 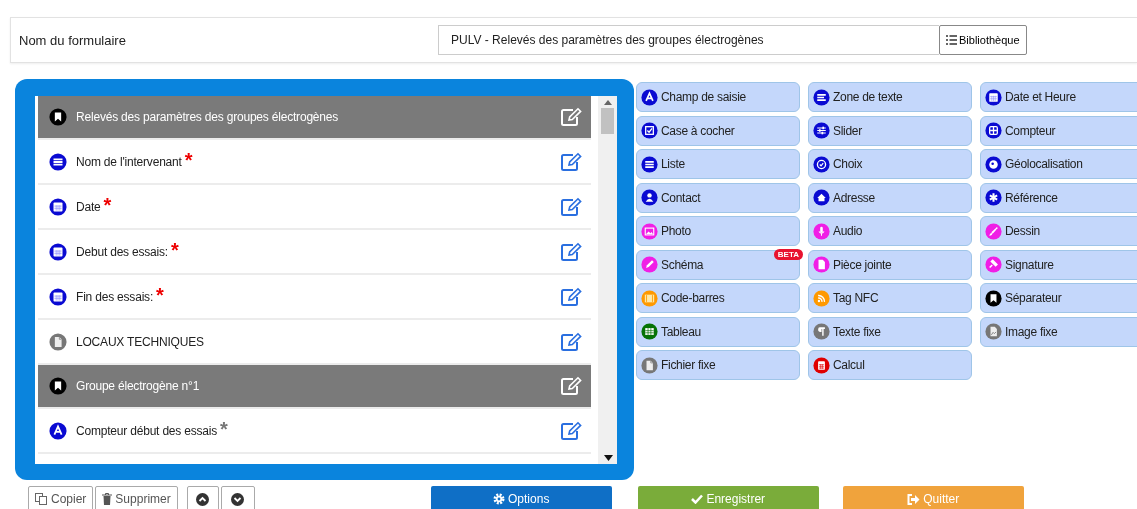 What do you see at coordinates (94, 206) in the screenshot?
I see `field-label: Date*` at bounding box center [94, 206].